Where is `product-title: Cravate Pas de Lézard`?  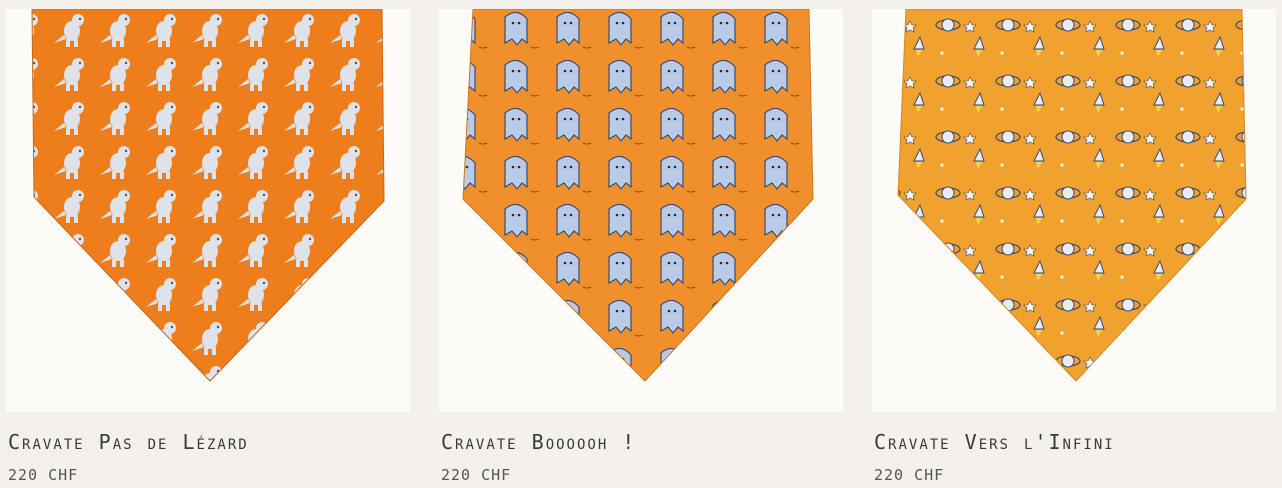 product-title: Cravate Pas de Lézard is located at coordinates (128, 442).